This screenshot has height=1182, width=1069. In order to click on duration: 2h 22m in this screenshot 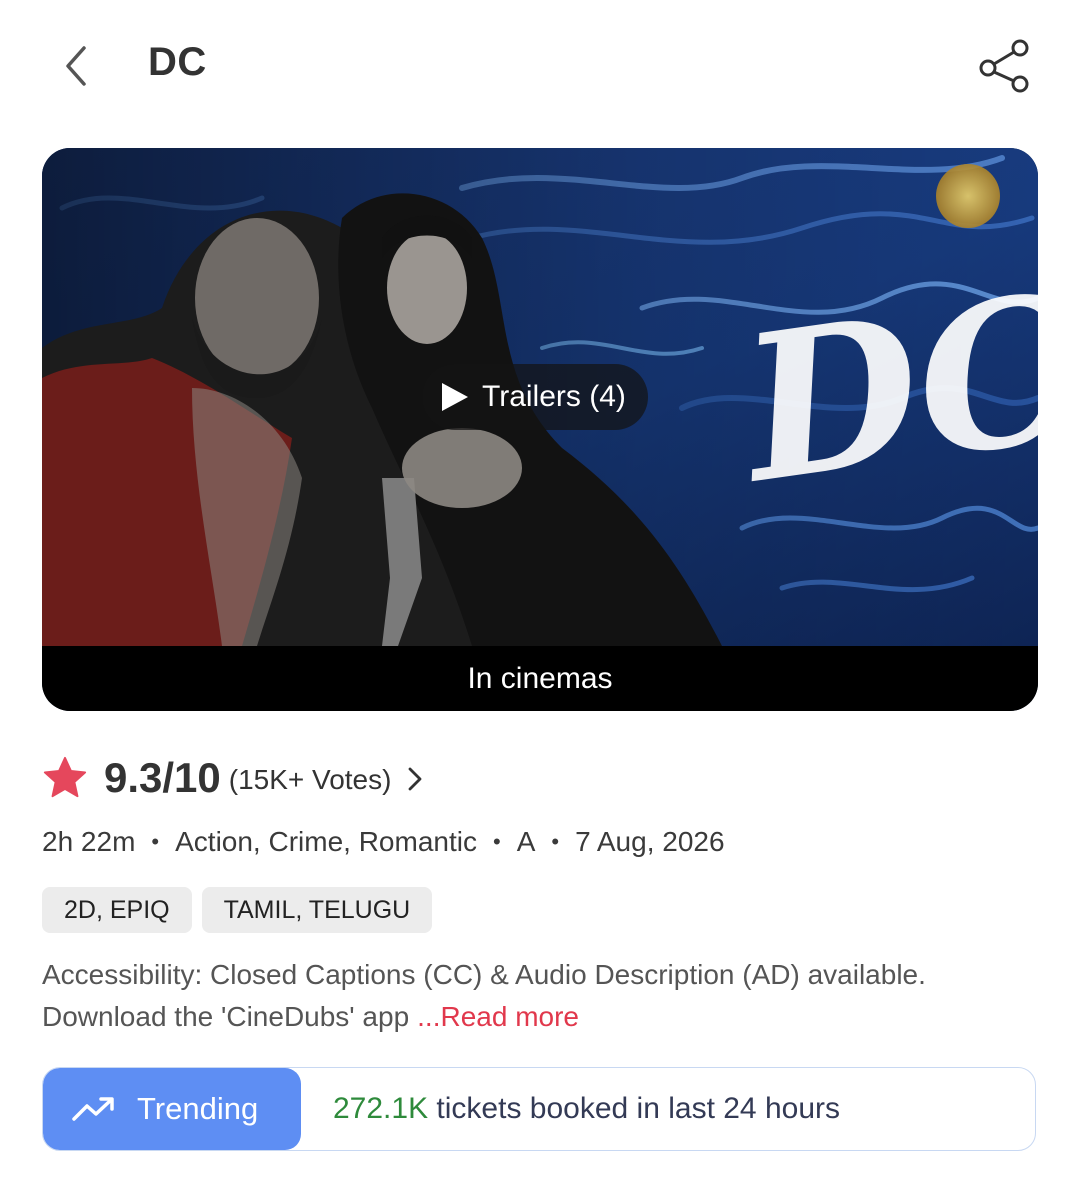, I will do `click(89, 841)`.